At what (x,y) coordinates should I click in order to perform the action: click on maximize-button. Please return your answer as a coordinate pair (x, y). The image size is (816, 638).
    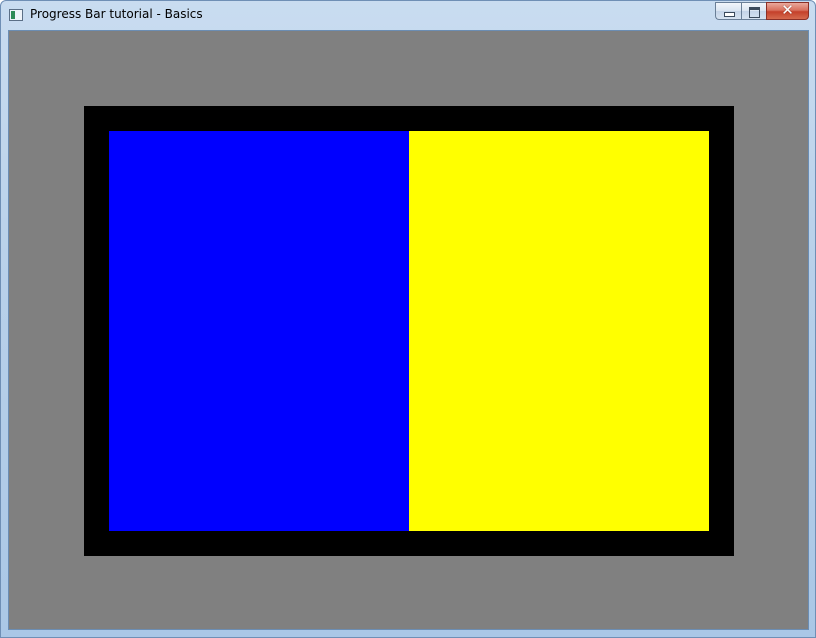
    Looking at the image, I should click on (753, 11).